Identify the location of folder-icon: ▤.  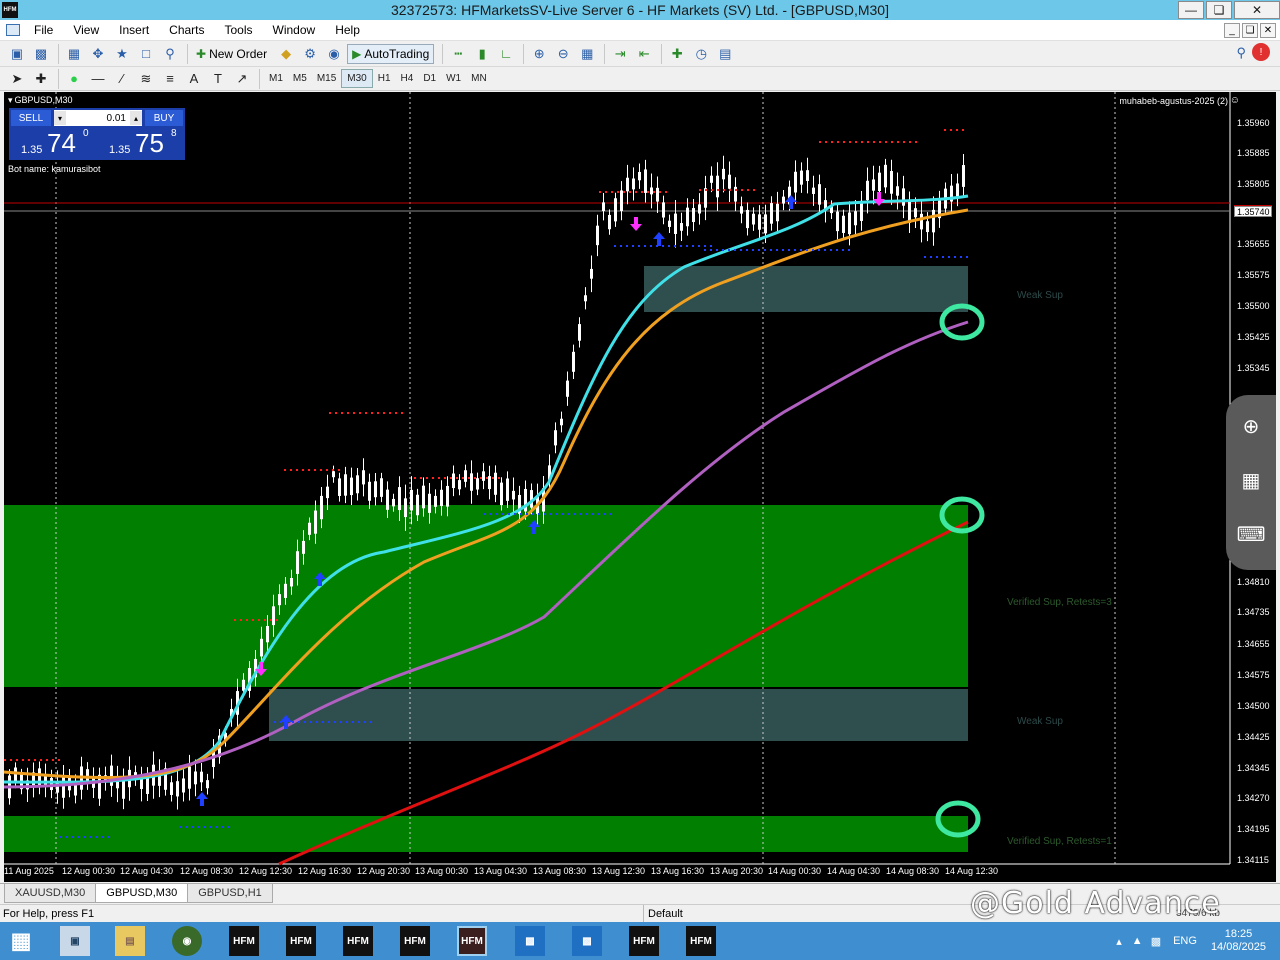
(130, 941).